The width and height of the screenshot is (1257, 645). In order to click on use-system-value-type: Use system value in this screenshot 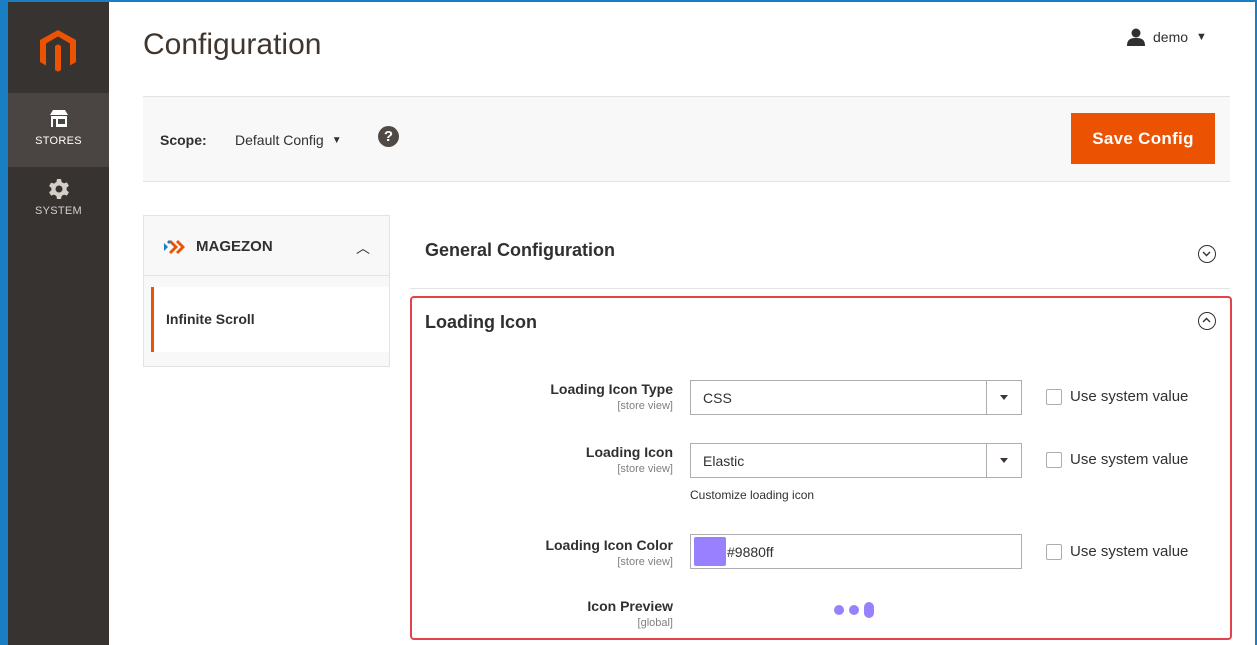, I will do `click(1117, 396)`.